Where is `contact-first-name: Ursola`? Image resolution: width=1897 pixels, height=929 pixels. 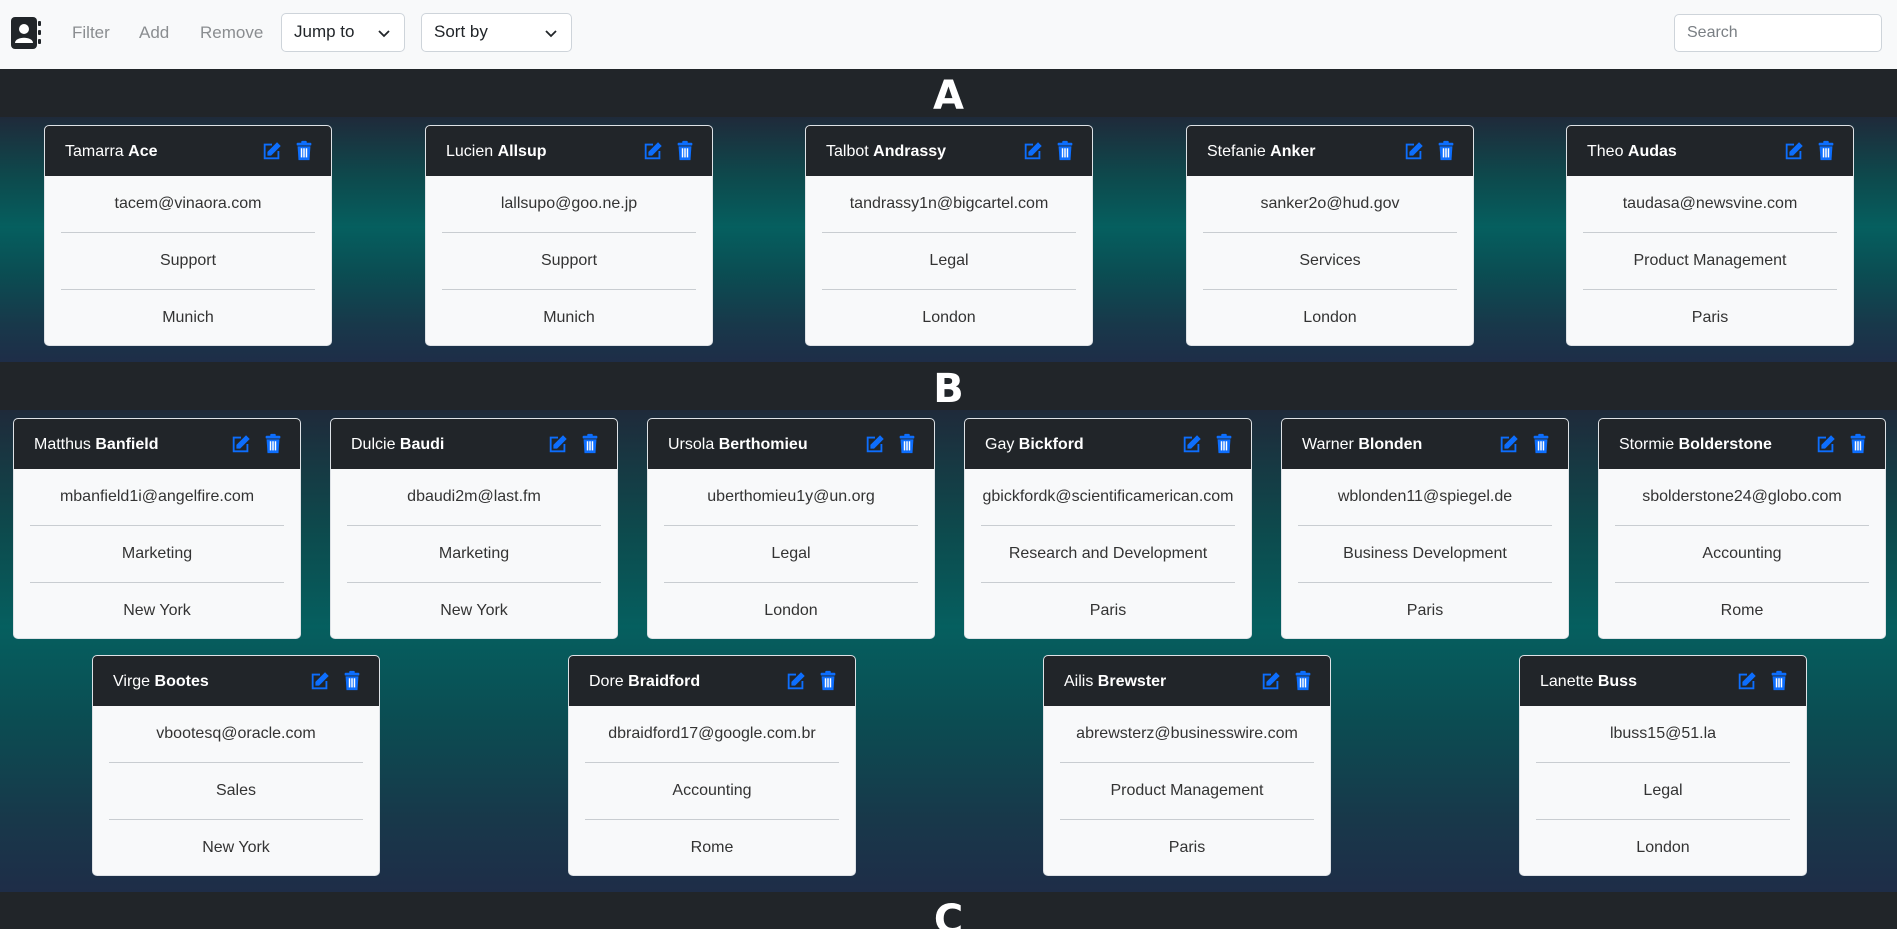
contact-first-name: Ursola is located at coordinates (691, 444).